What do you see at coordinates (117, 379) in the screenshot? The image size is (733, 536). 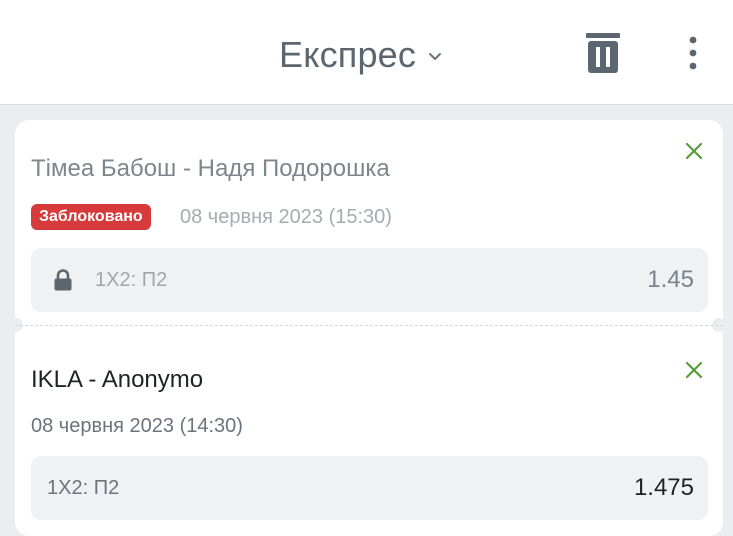 I see `event-title: IKLA - Anonymo` at bounding box center [117, 379].